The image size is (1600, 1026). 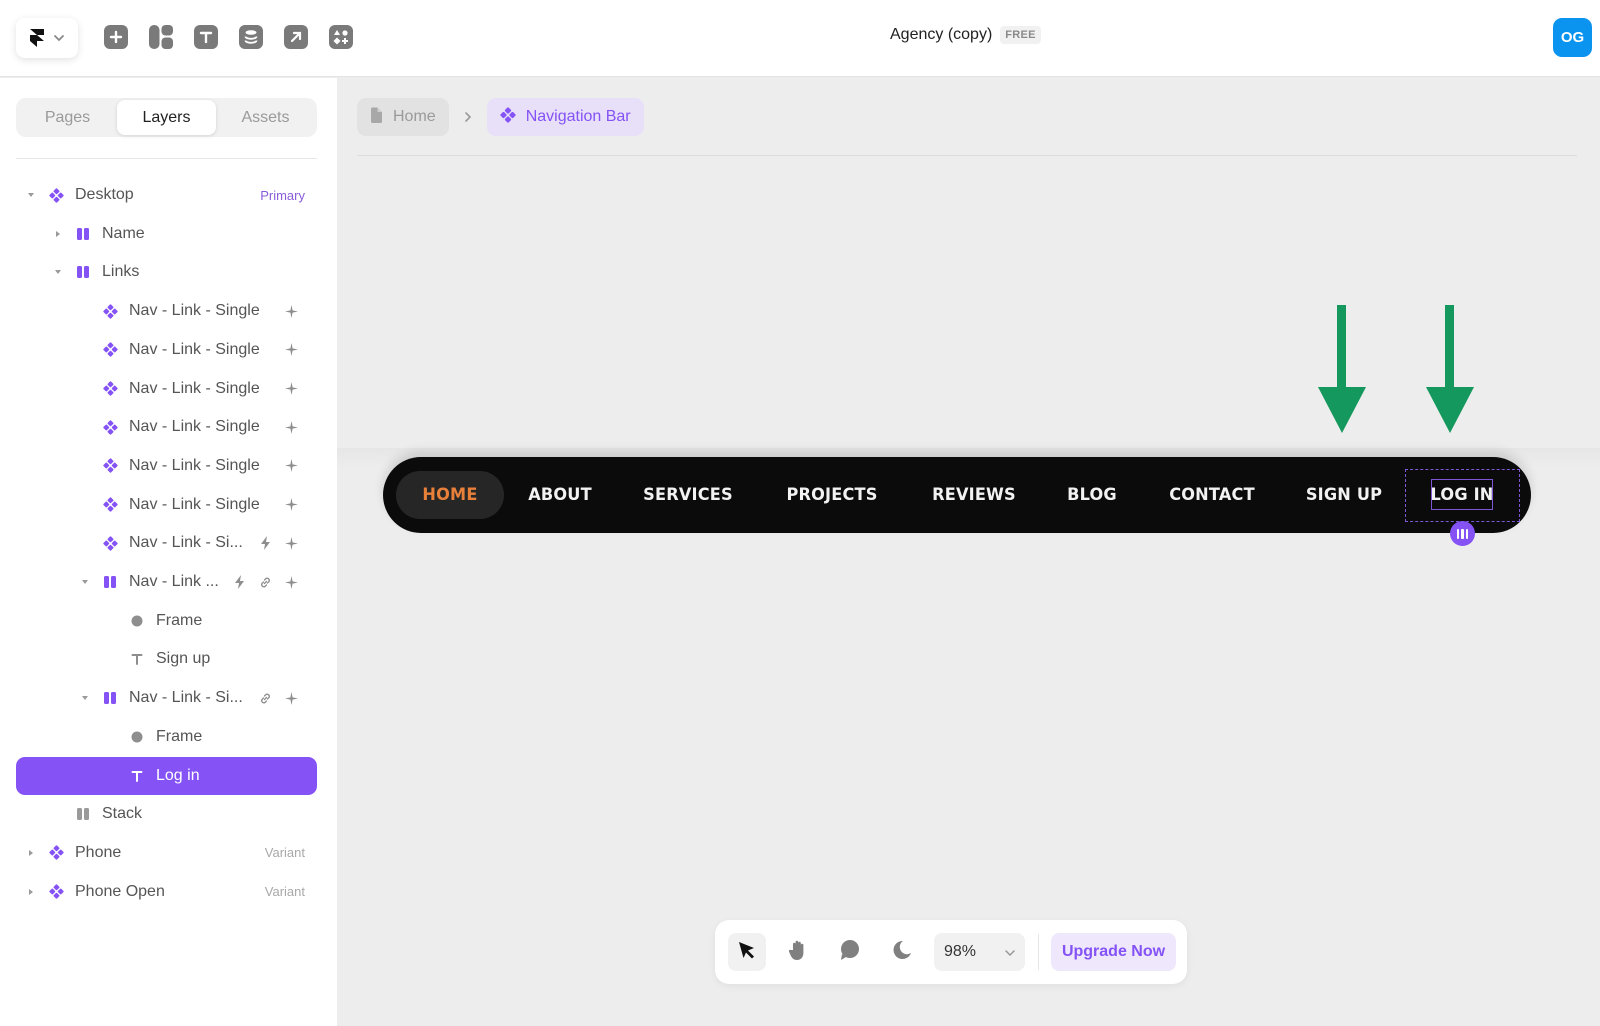 What do you see at coordinates (974, 495) in the screenshot?
I see `nav-link-reviews: REVIEWS` at bounding box center [974, 495].